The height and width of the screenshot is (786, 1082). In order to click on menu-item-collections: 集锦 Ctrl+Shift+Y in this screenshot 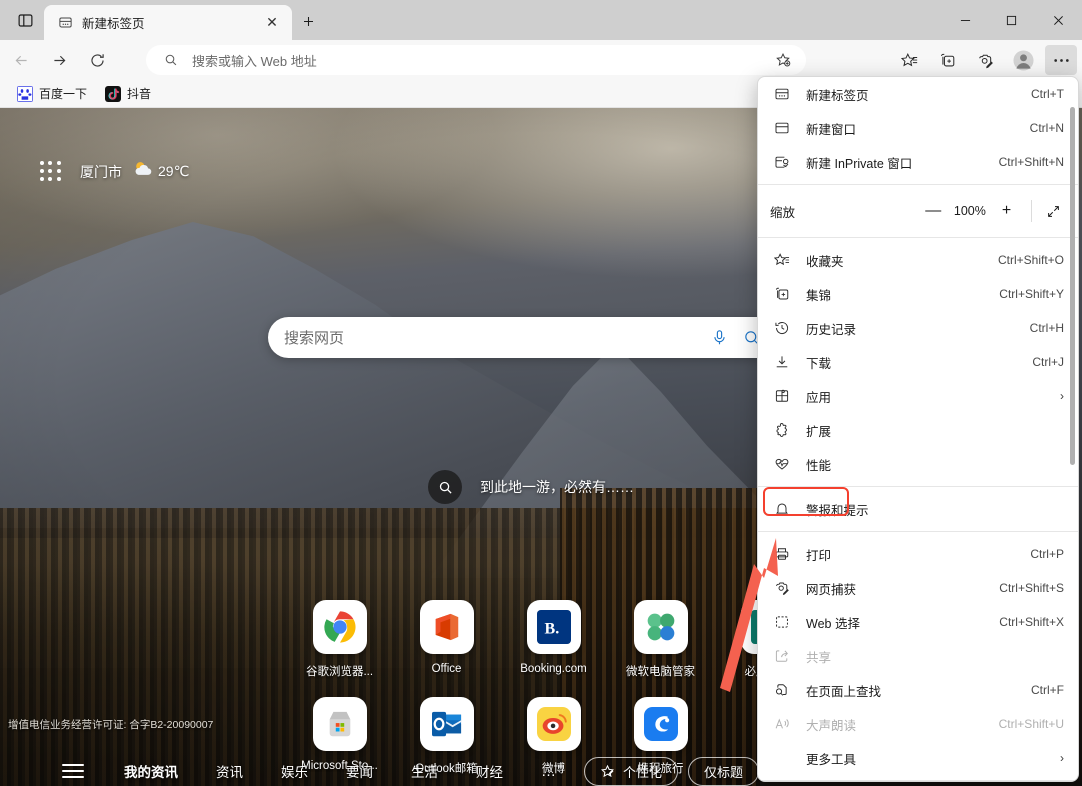, I will do `click(918, 294)`.